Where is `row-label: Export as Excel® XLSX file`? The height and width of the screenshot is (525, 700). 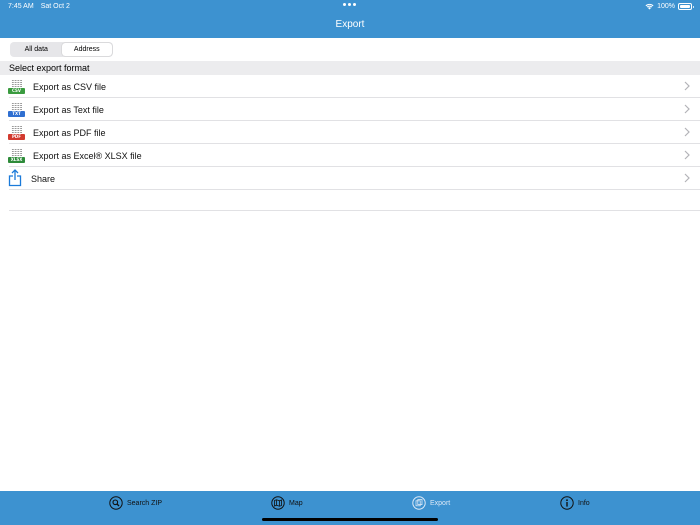 row-label: Export as Excel® XLSX file is located at coordinates (87, 155).